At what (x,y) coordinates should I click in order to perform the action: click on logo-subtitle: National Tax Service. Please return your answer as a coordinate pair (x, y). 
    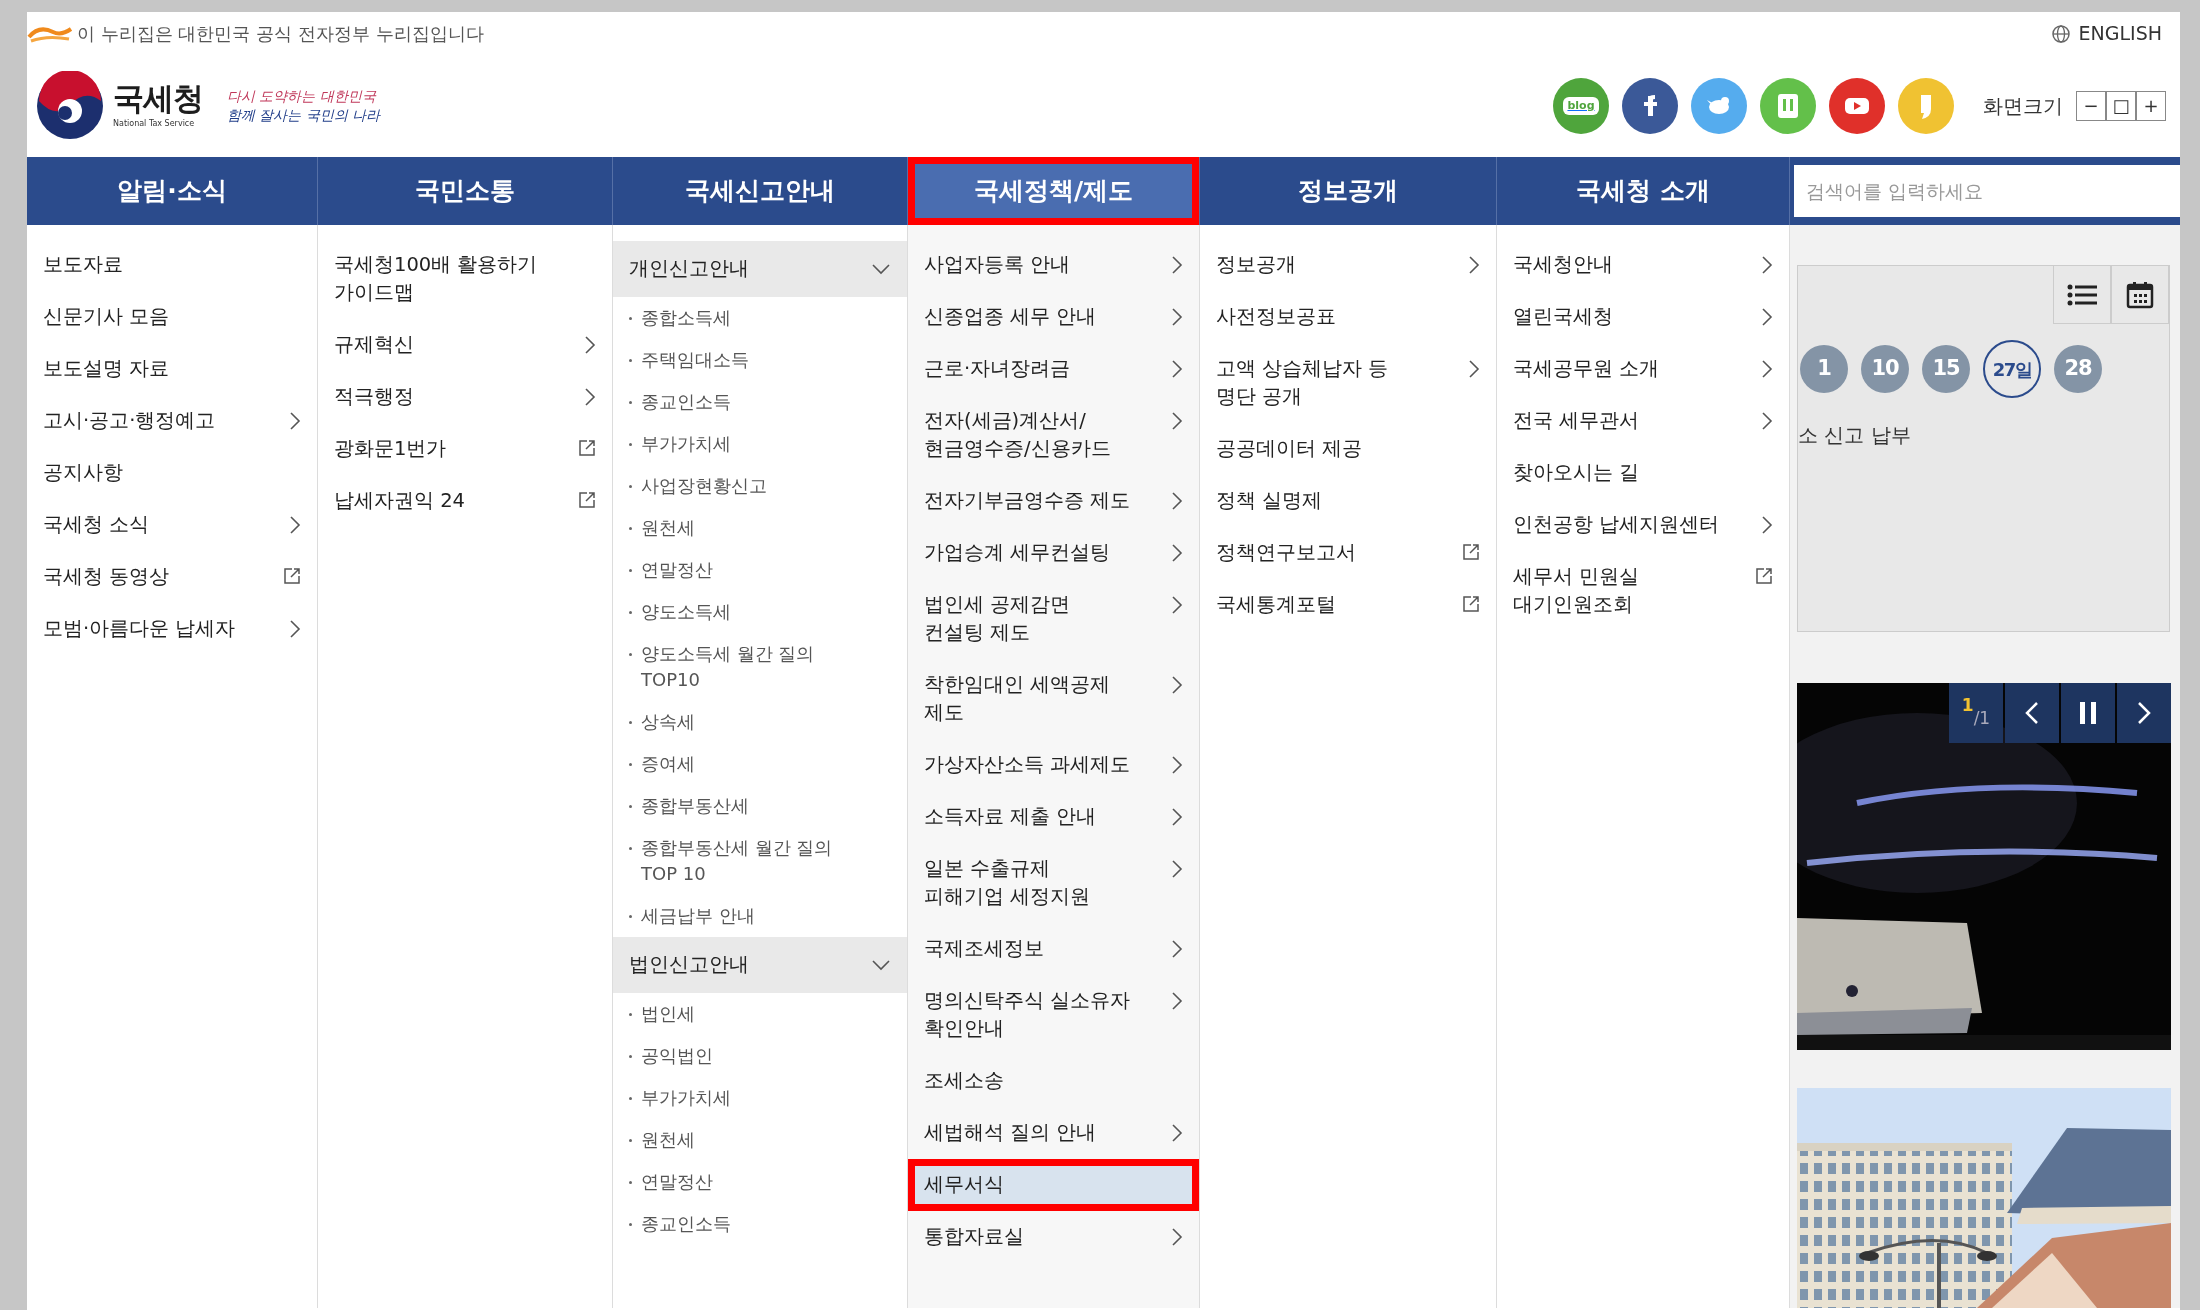
    Looking at the image, I should click on (154, 123).